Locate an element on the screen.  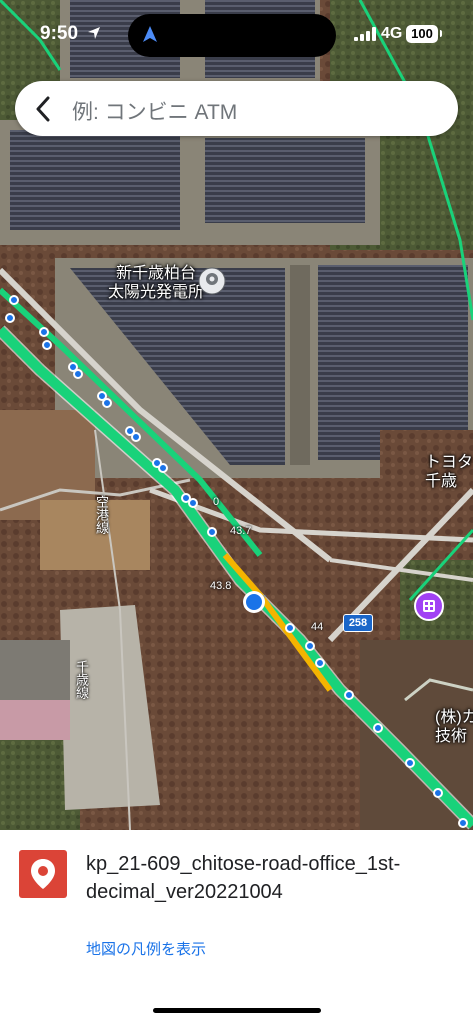
home-indicator is located at coordinates (237, 1010).